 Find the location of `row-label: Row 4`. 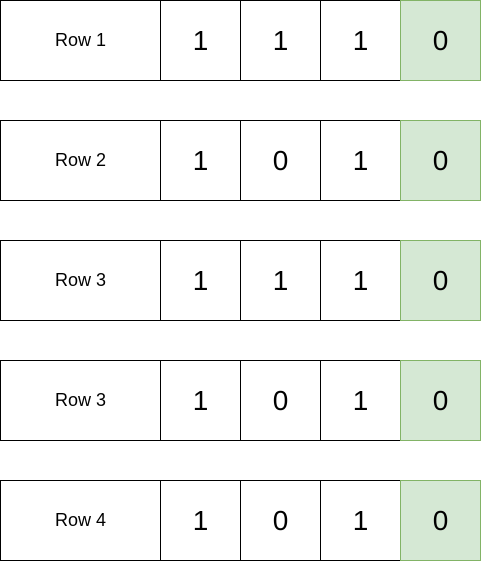

row-label: Row 4 is located at coordinates (80, 520).